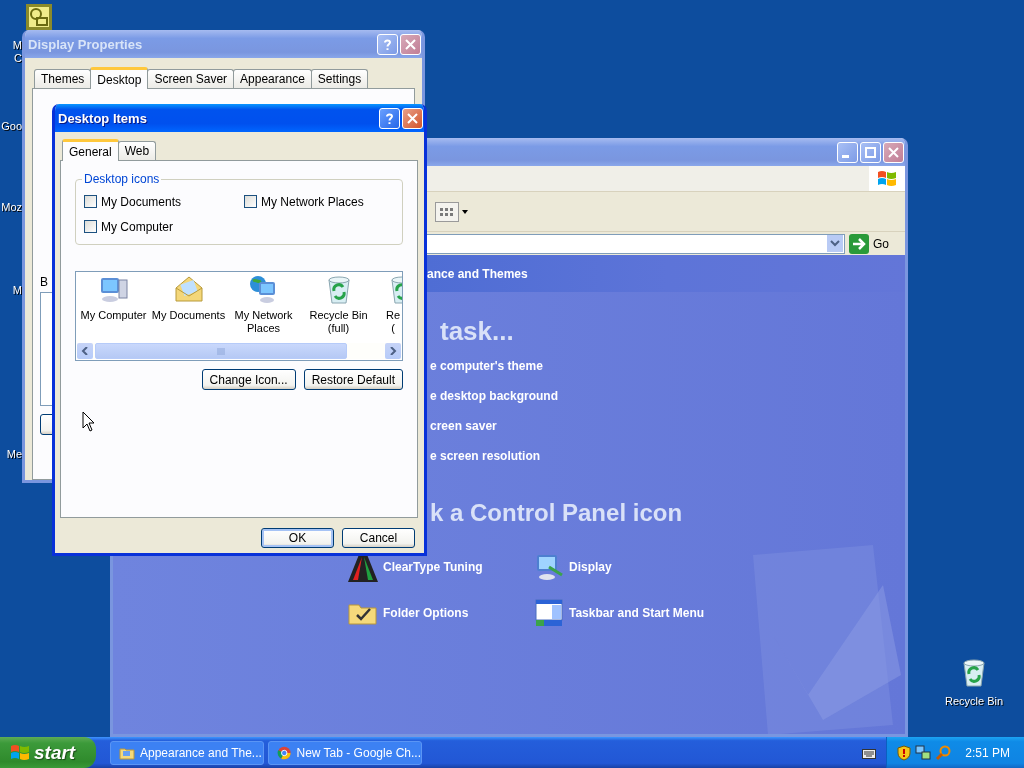  Describe the element at coordinates (164, 226) in the screenshot. I see `checkbox: My Computer` at that location.